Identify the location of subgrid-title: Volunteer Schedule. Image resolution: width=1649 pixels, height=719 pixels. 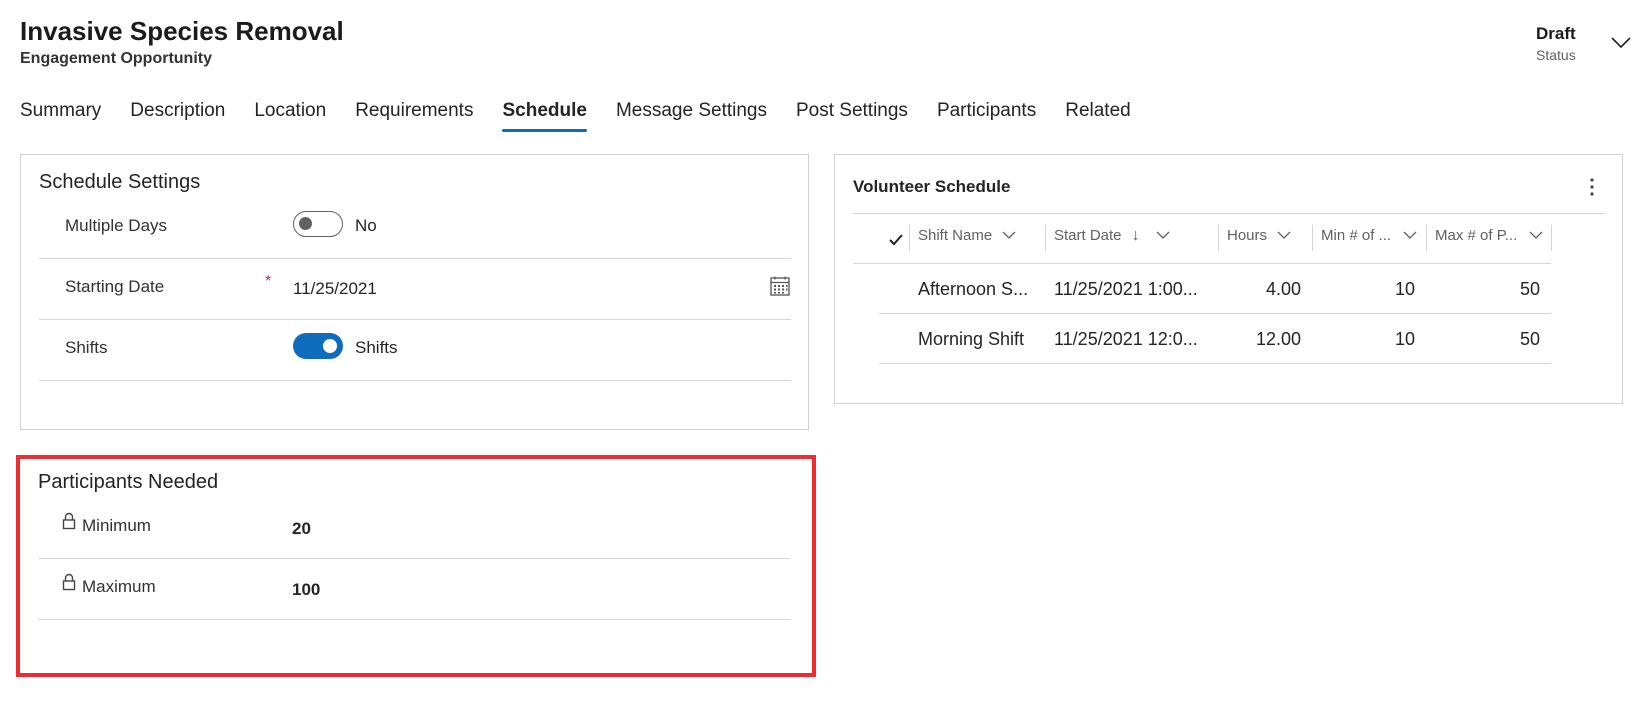
(932, 186).